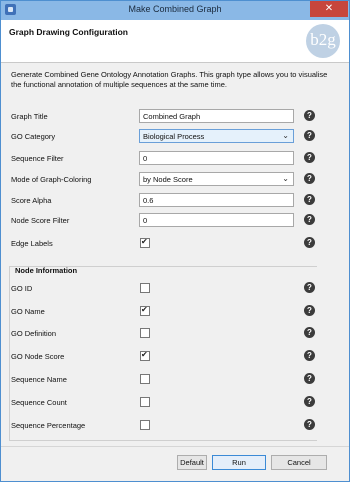 The width and height of the screenshot is (350, 482). I want to click on blast2go-logo: b2g, so click(323, 41).